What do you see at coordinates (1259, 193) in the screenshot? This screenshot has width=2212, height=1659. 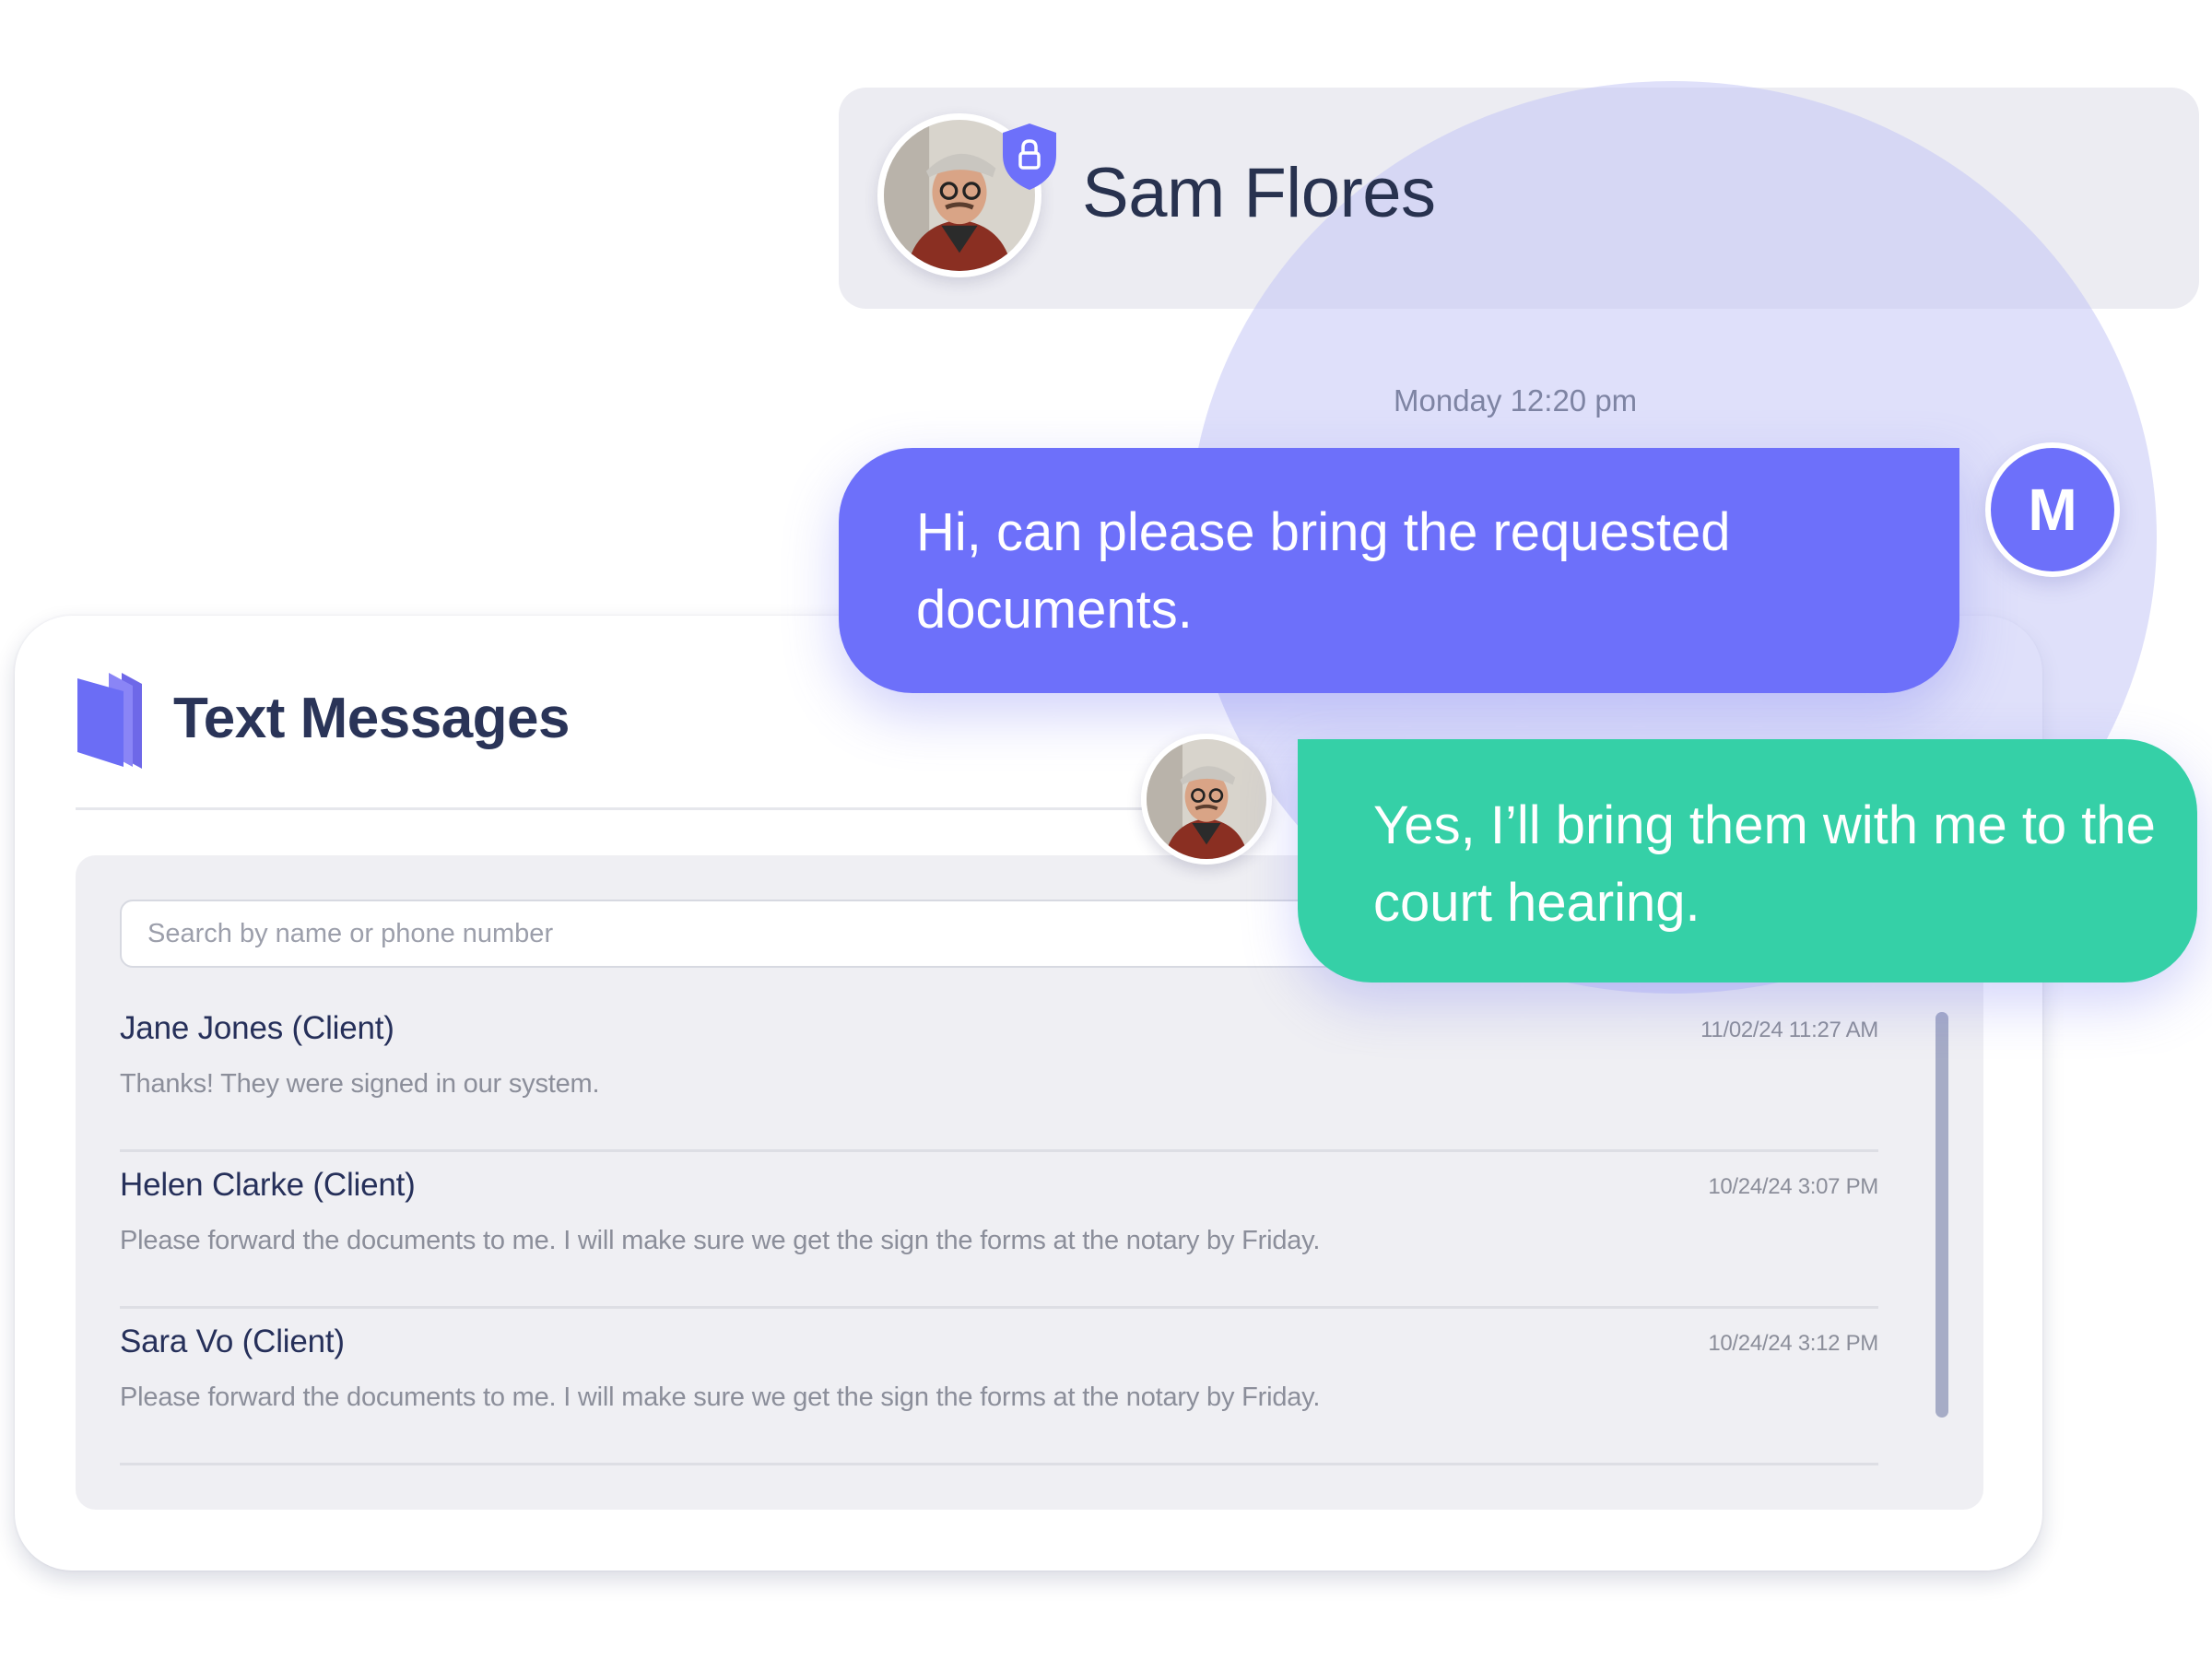 I see `chat-contact-name: Sam Flores` at bounding box center [1259, 193].